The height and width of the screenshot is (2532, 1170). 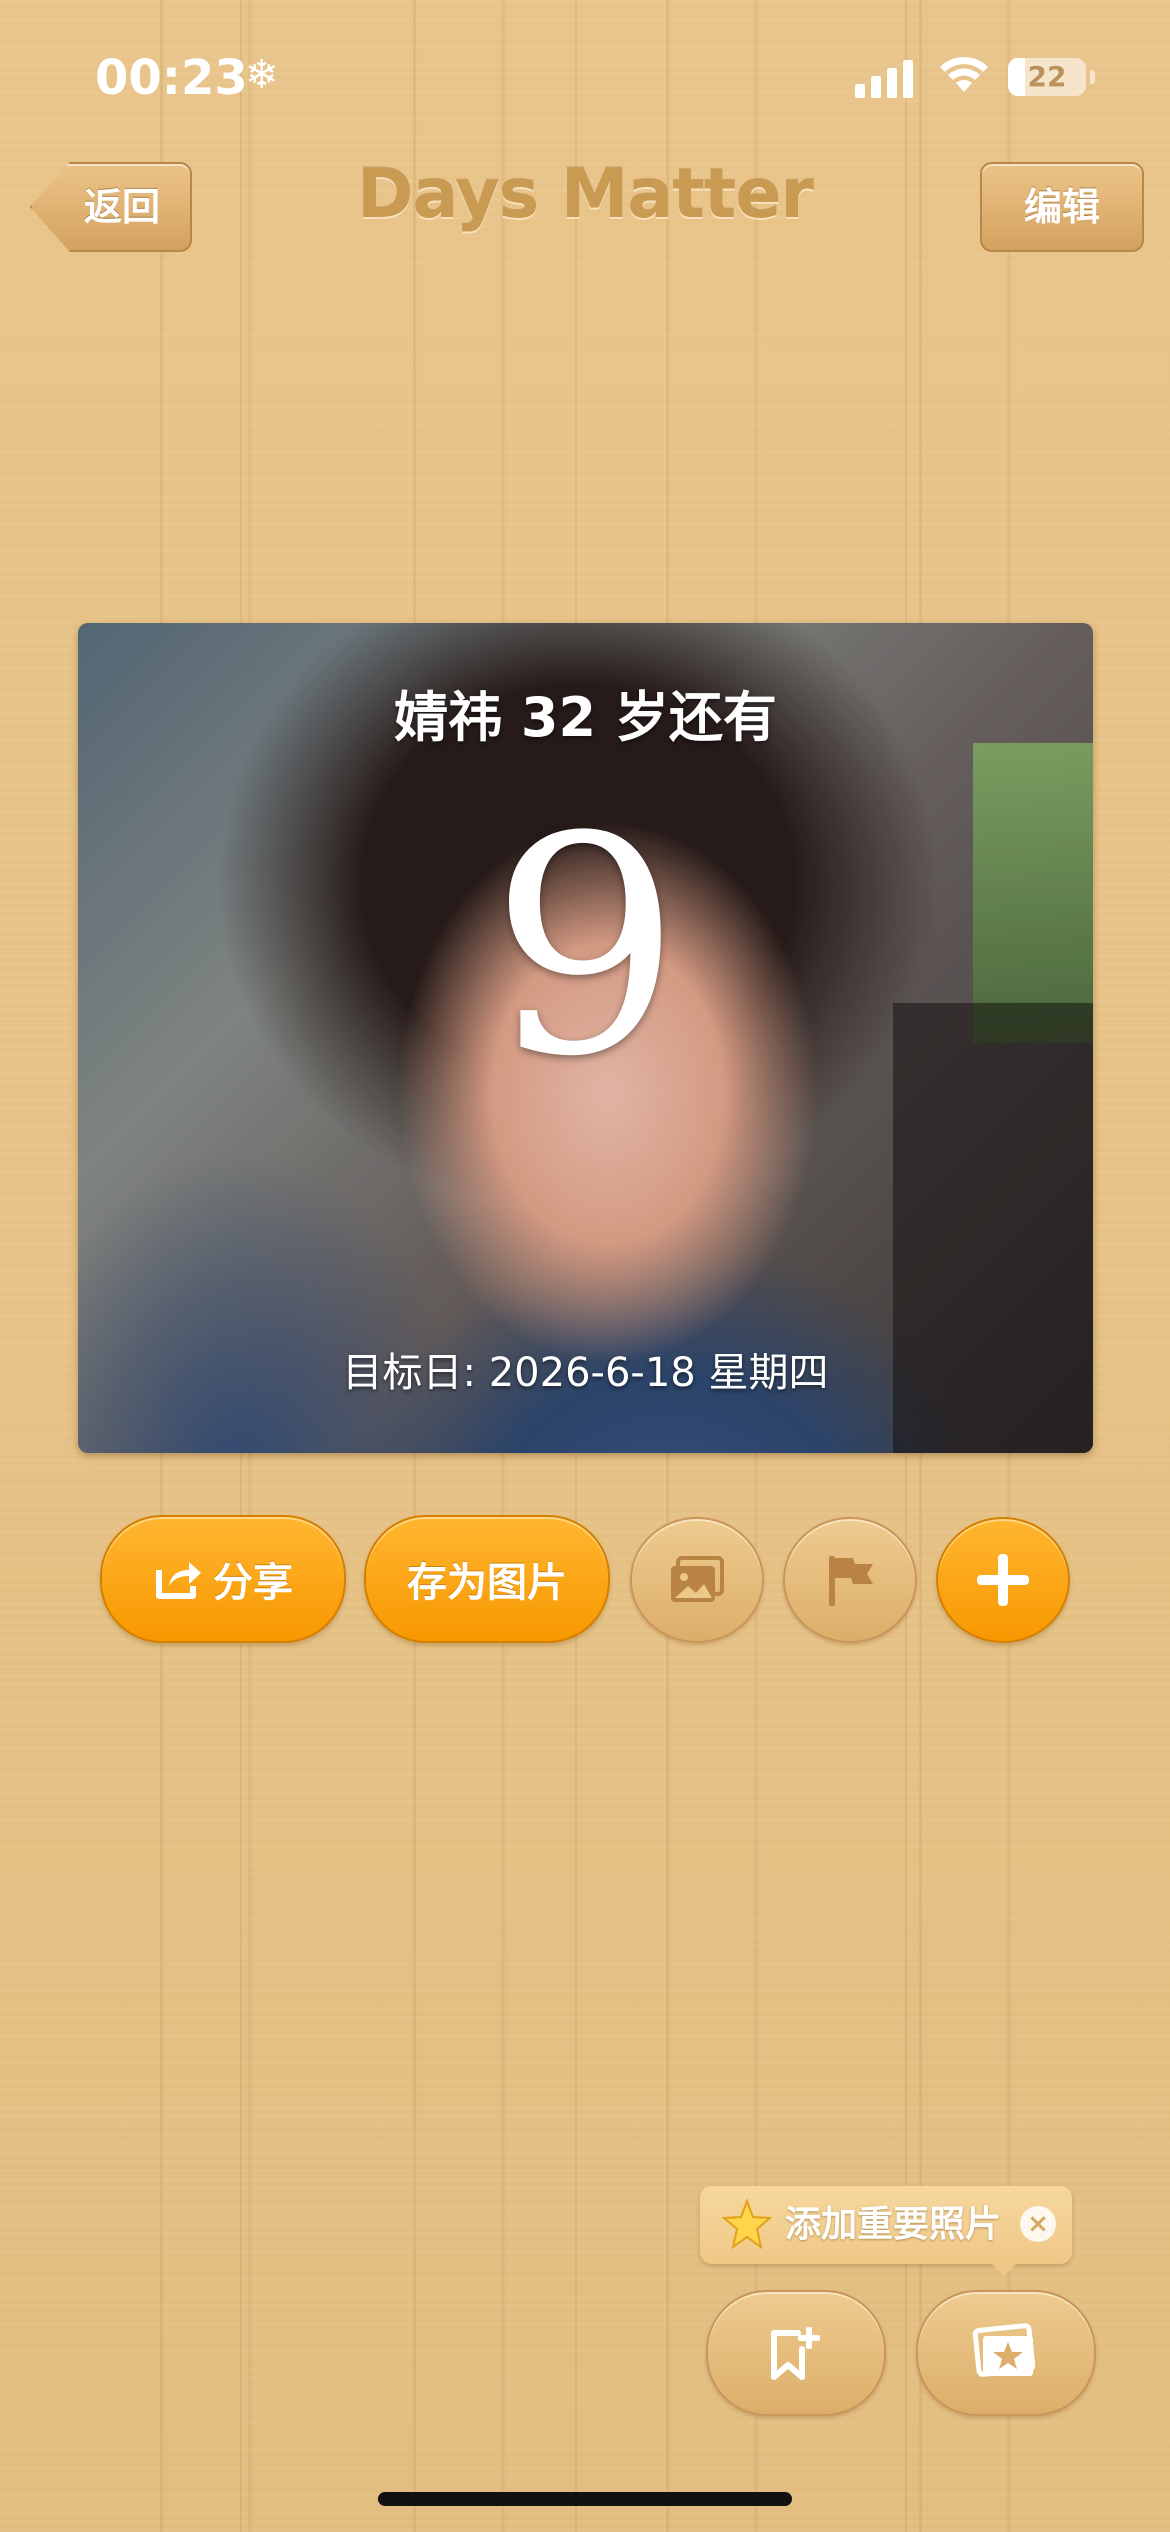 I want to click on photo-icon, so click(x=697, y=1579).